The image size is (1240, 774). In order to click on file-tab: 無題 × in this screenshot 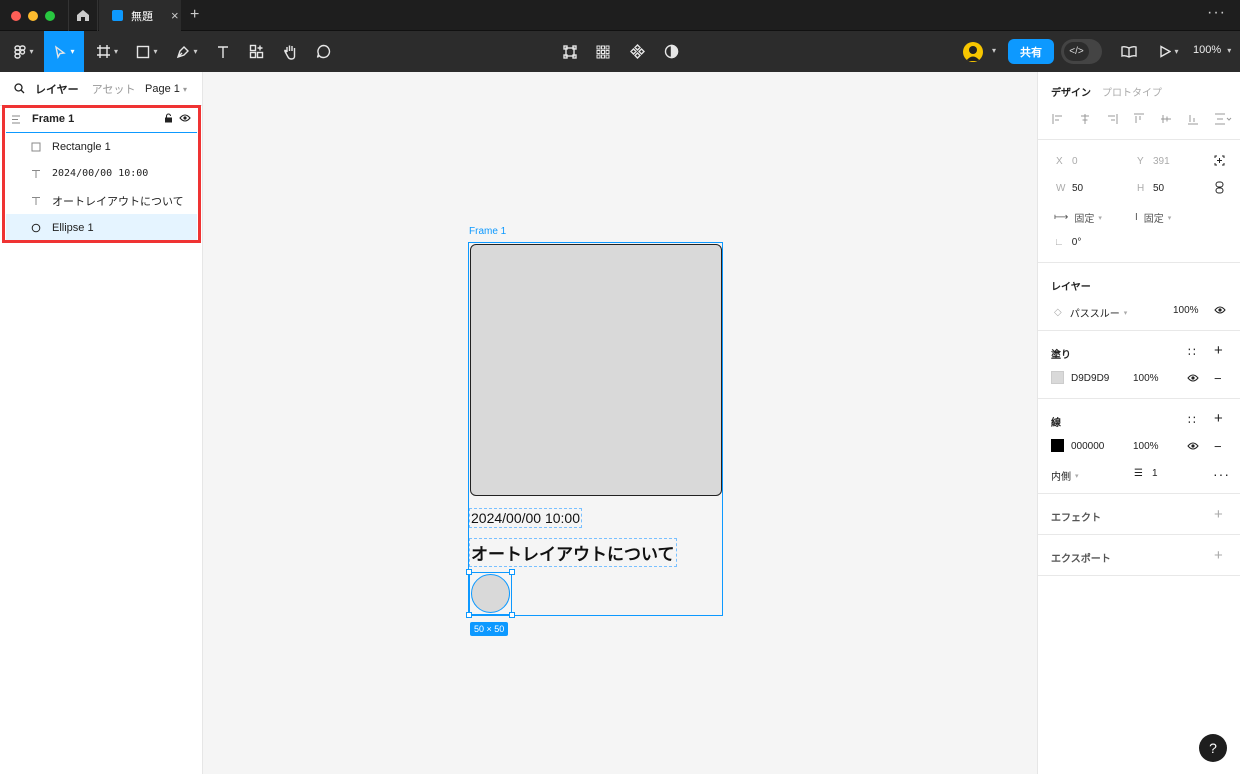, I will do `click(140, 15)`.